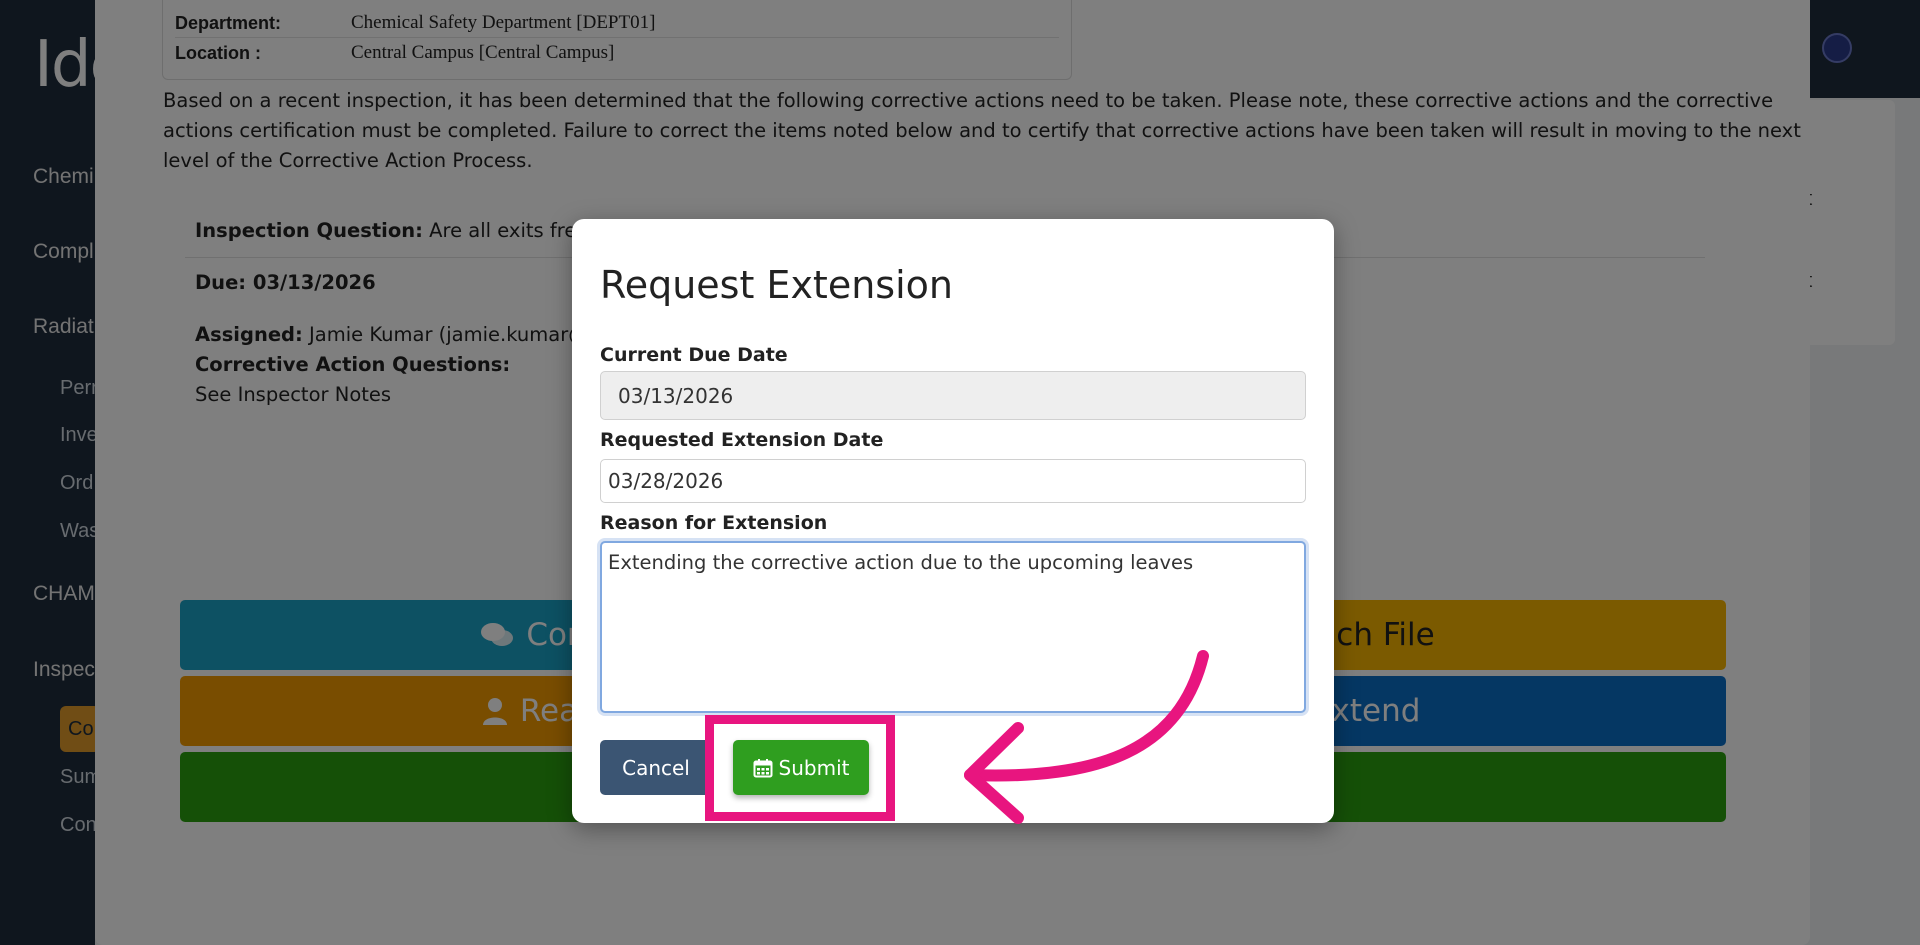 This screenshot has width=1920, height=945. Describe the element at coordinates (714, 523) in the screenshot. I see `reason-label: Reason for Extension` at that location.